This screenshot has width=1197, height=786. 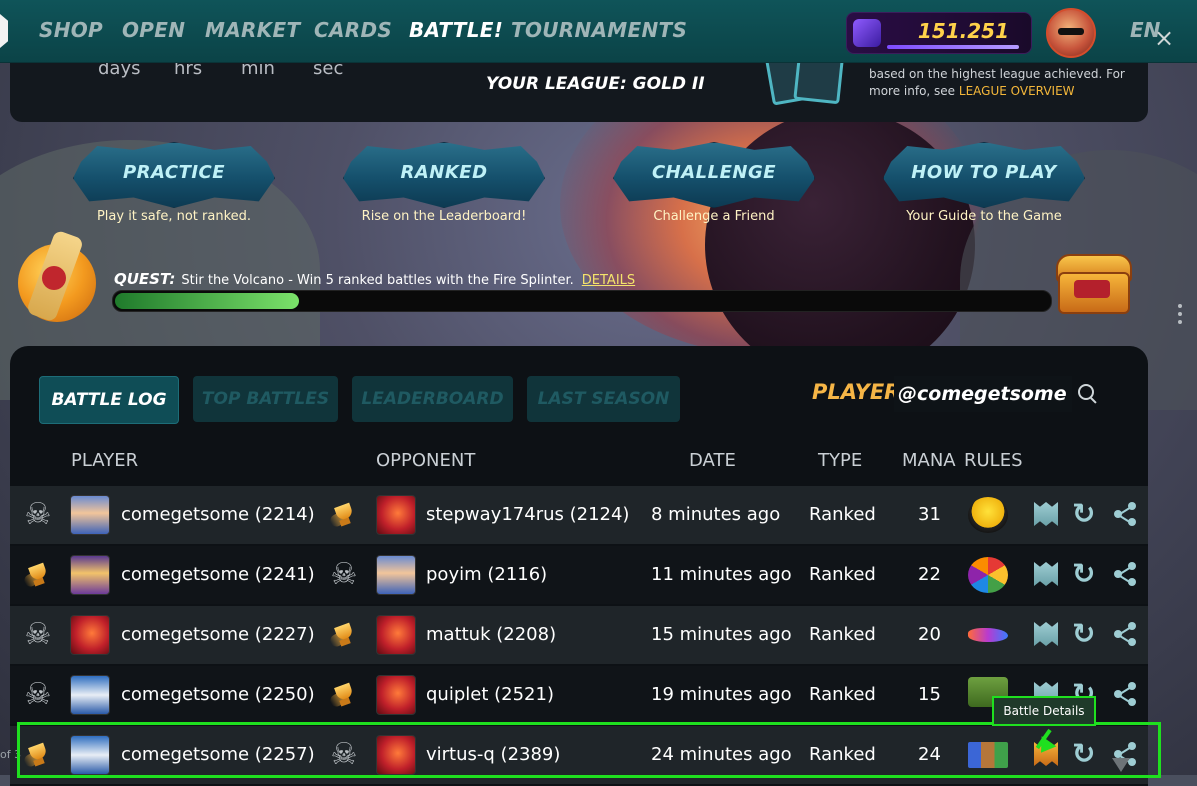 I want to click on practice-button: PRACTICE, so click(x=174, y=175).